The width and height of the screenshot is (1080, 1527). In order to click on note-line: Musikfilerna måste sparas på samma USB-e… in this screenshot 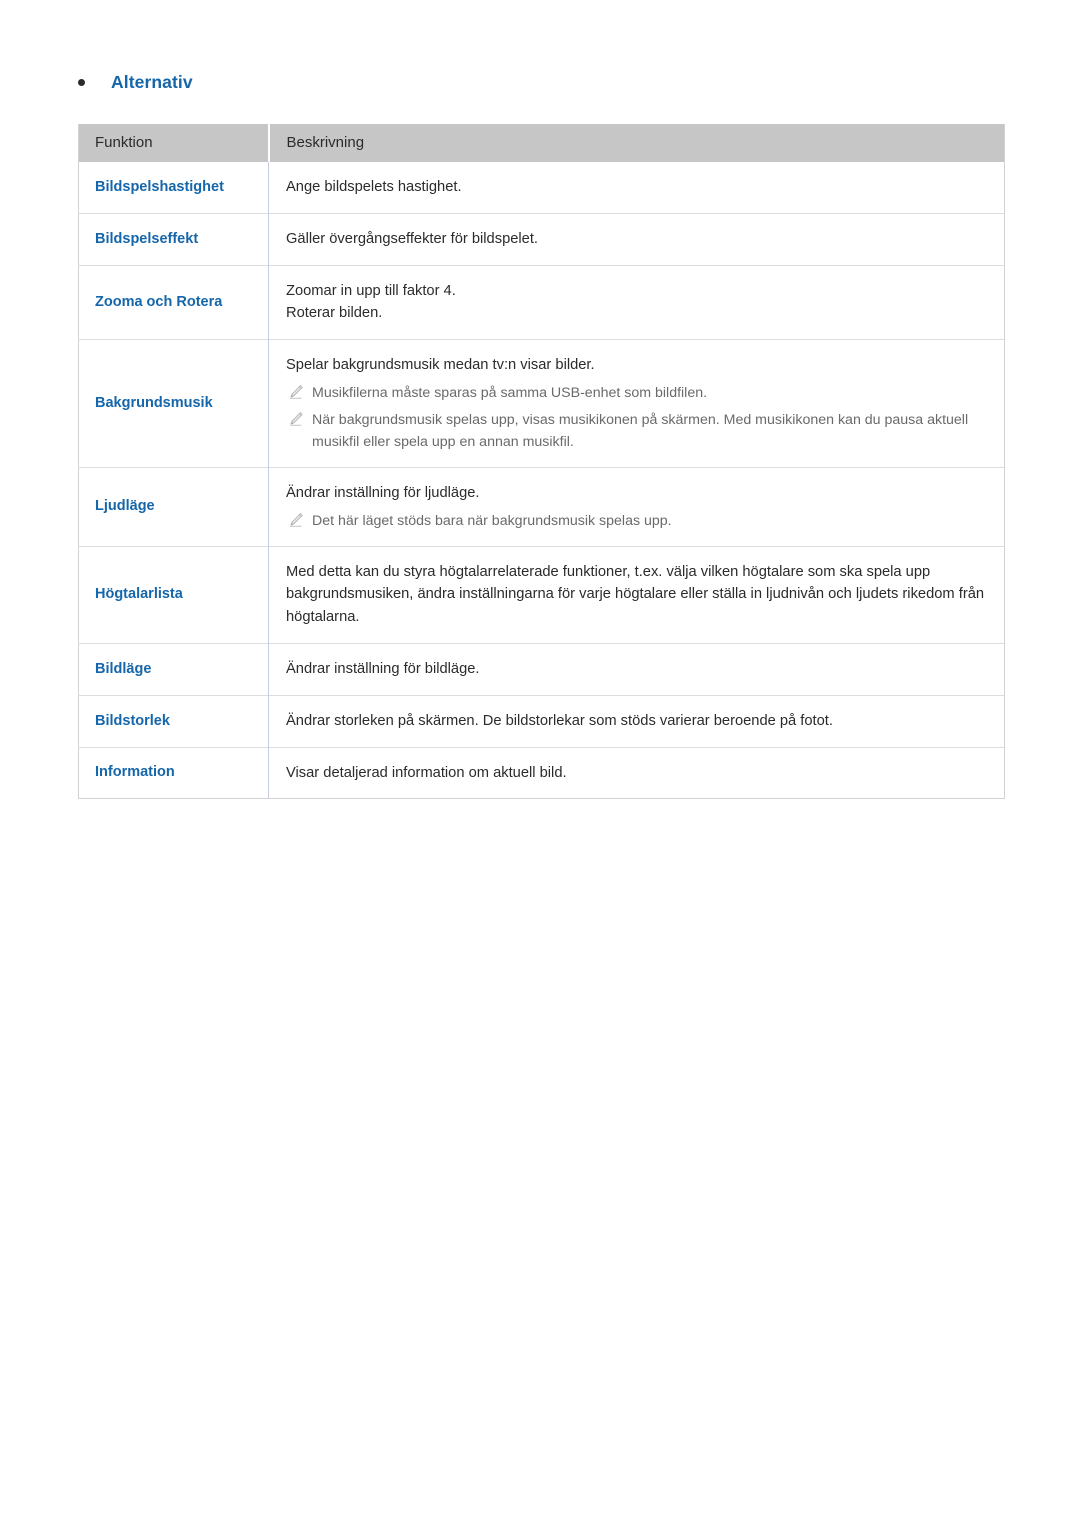, I will do `click(637, 393)`.